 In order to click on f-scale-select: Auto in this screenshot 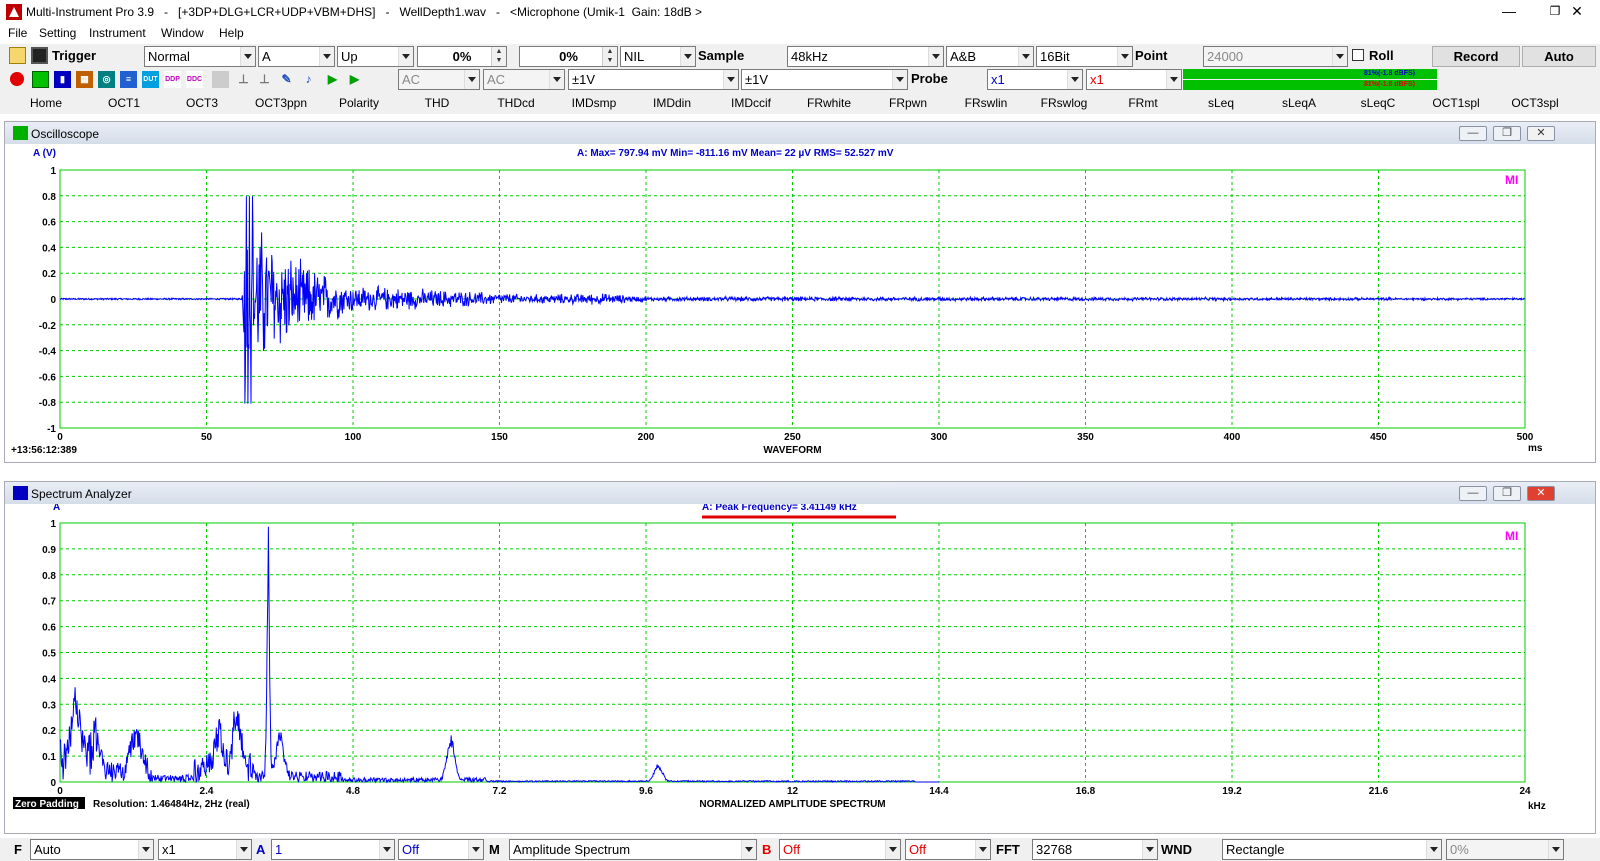, I will do `click(92, 849)`.